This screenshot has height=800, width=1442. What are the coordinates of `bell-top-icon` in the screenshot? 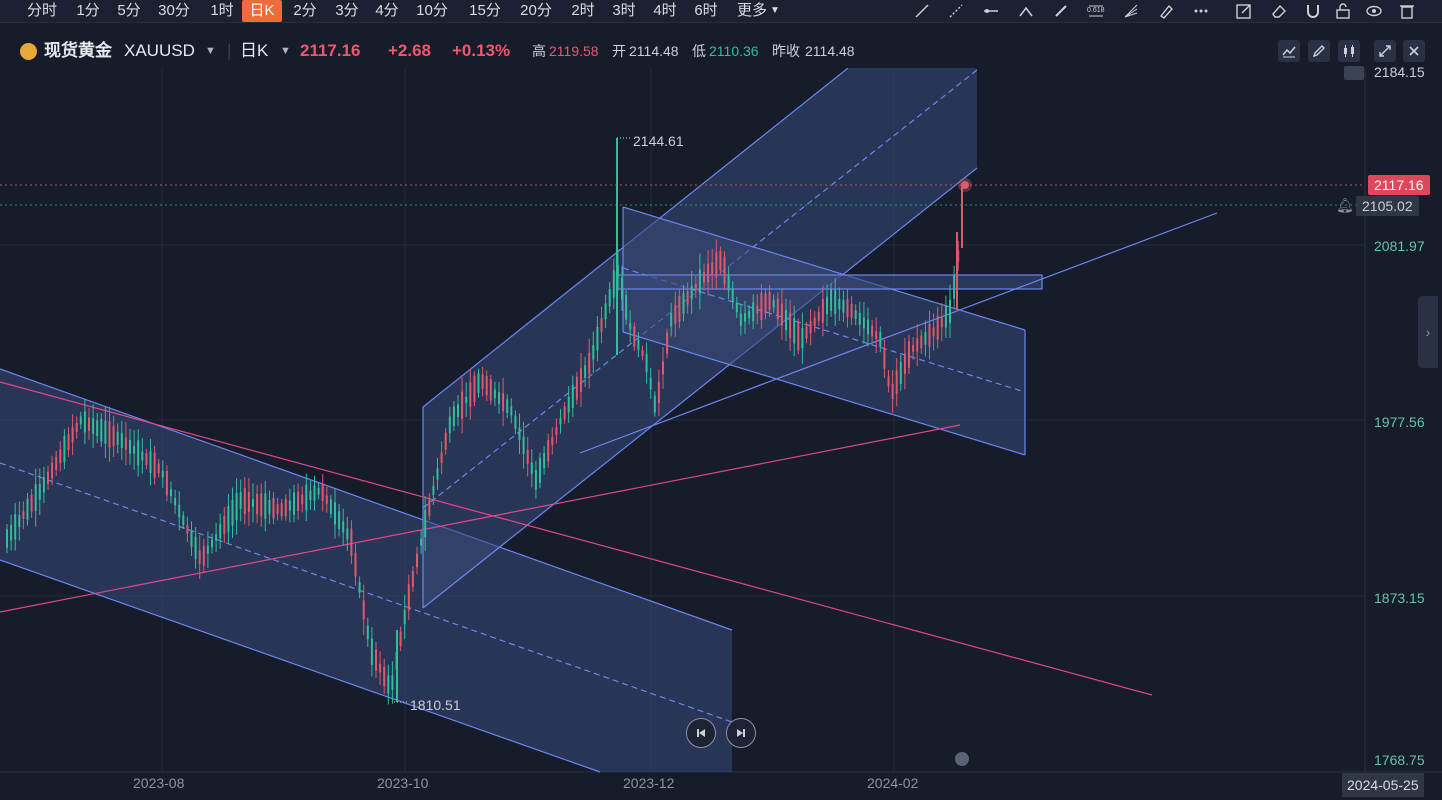 It's located at (1354, 73).